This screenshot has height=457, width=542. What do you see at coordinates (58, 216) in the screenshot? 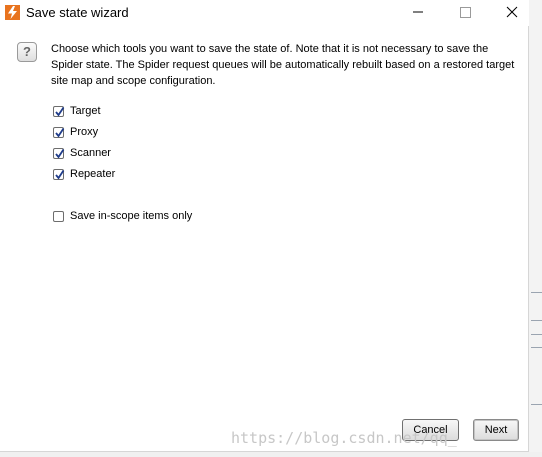
I see `in-scope-checkbox` at bounding box center [58, 216].